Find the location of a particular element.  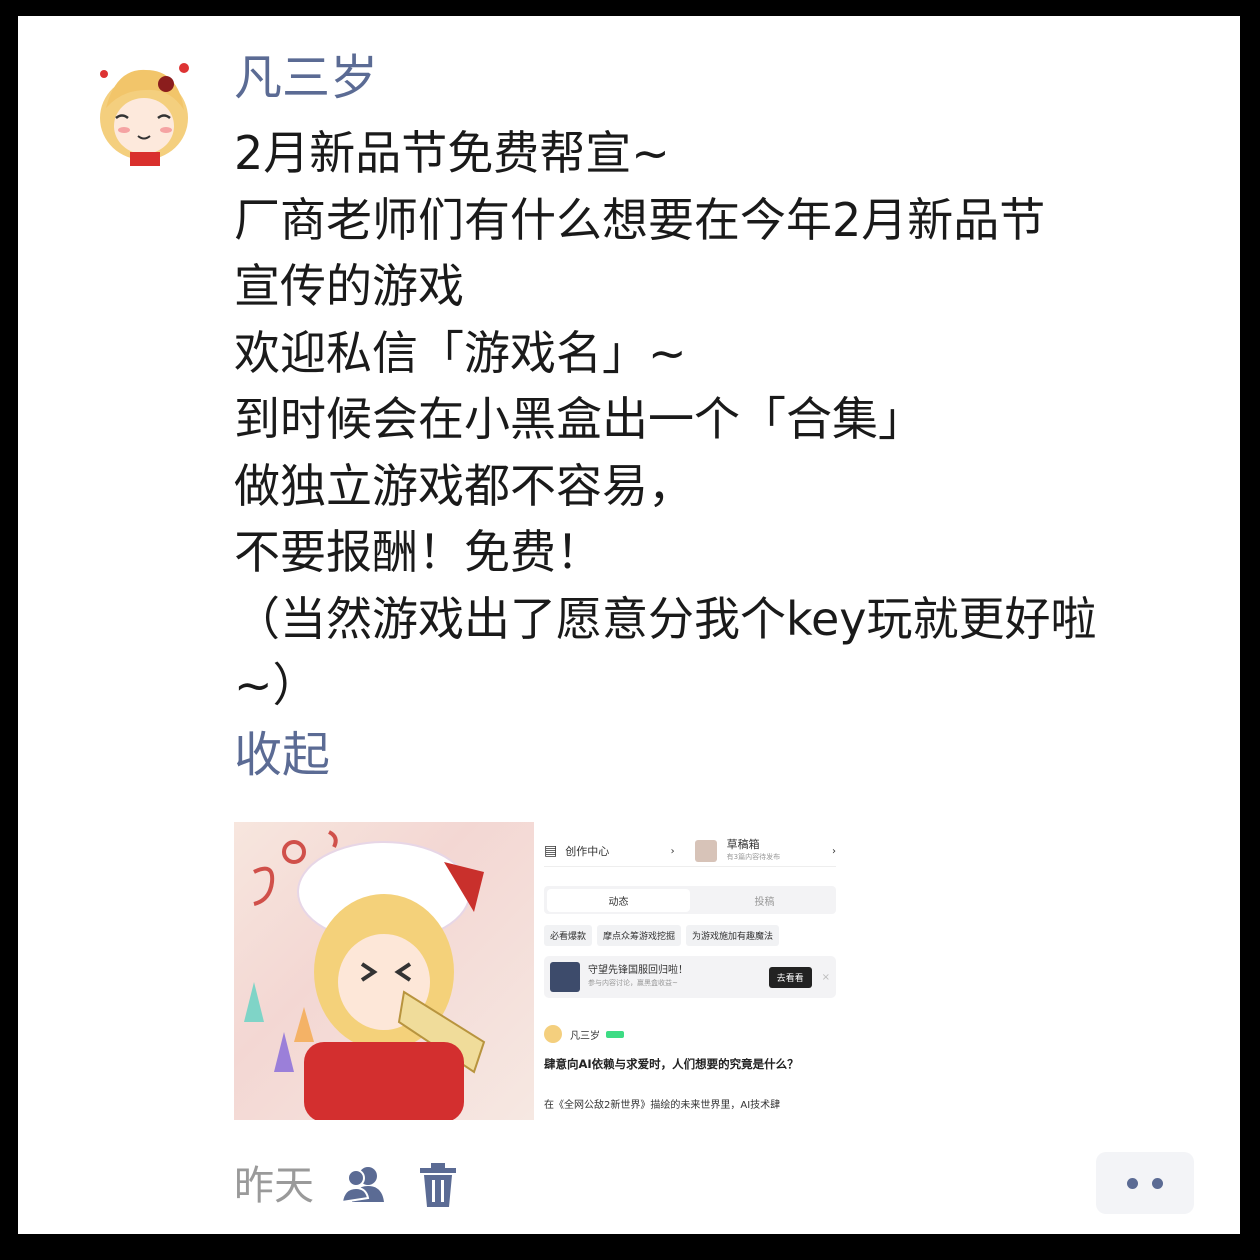

post-line: 不要报酬！免费！ is located at coordinates (418, 552).